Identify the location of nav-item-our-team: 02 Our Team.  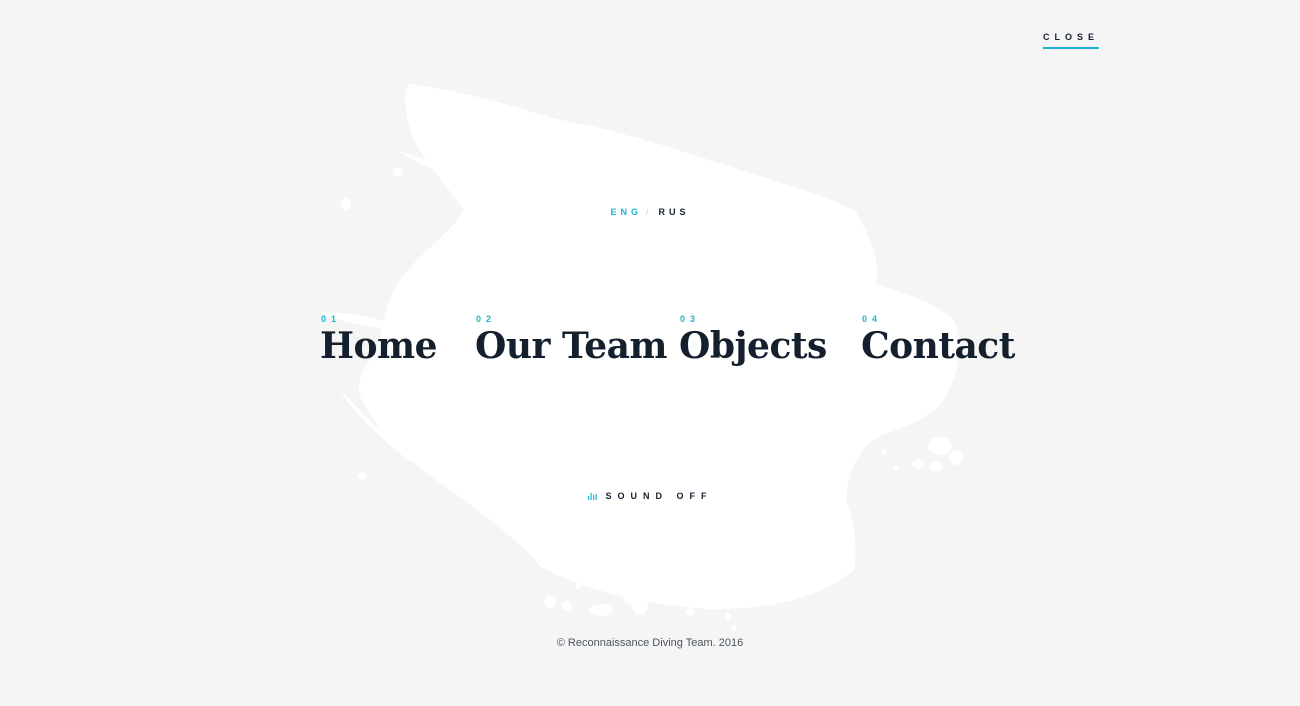
(571, 340).